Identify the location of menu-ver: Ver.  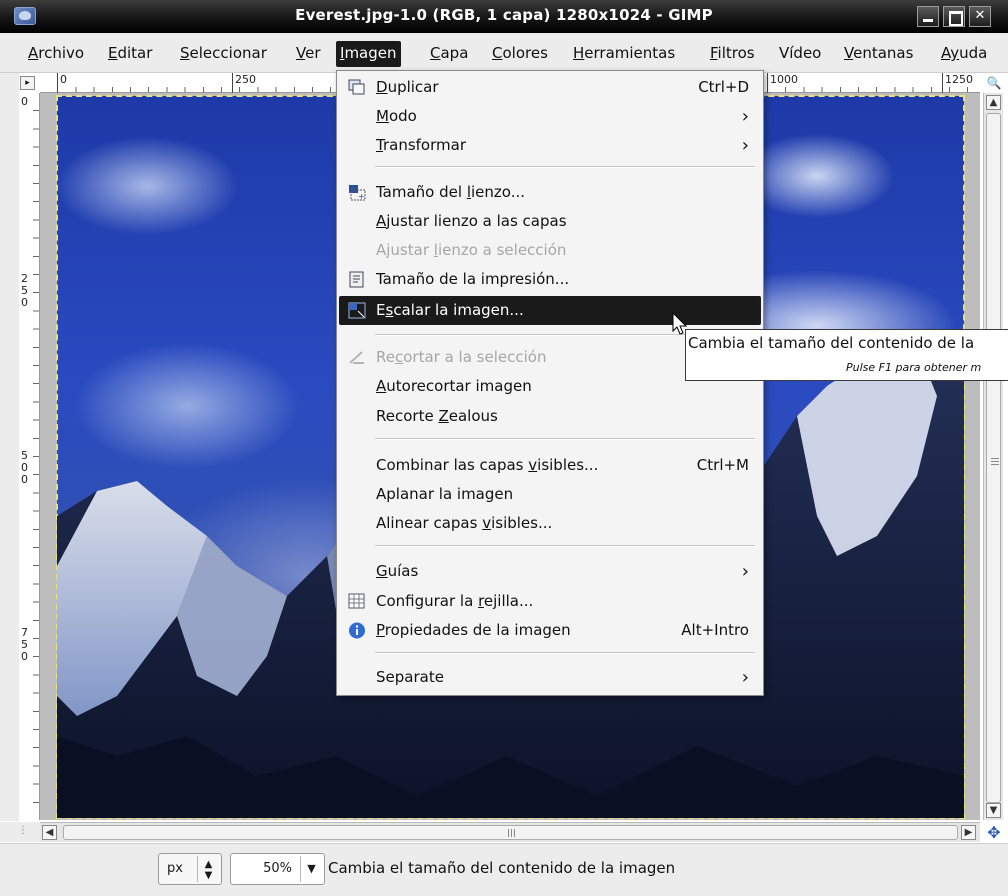
(308, 54).